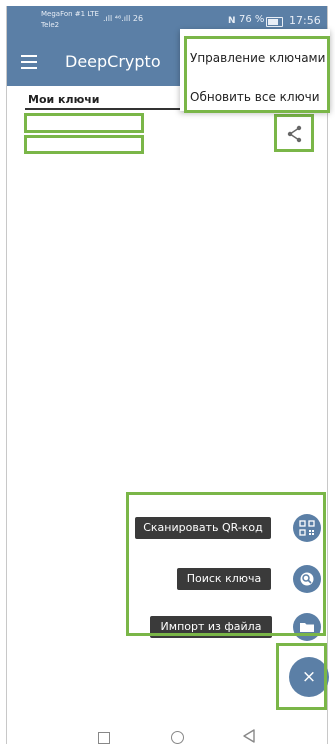 The image size is (335, 750). What do you see at coordinates (104, 738) in the screenshot?
I see `recent-apps-icon` at bounding box center [104, 738].